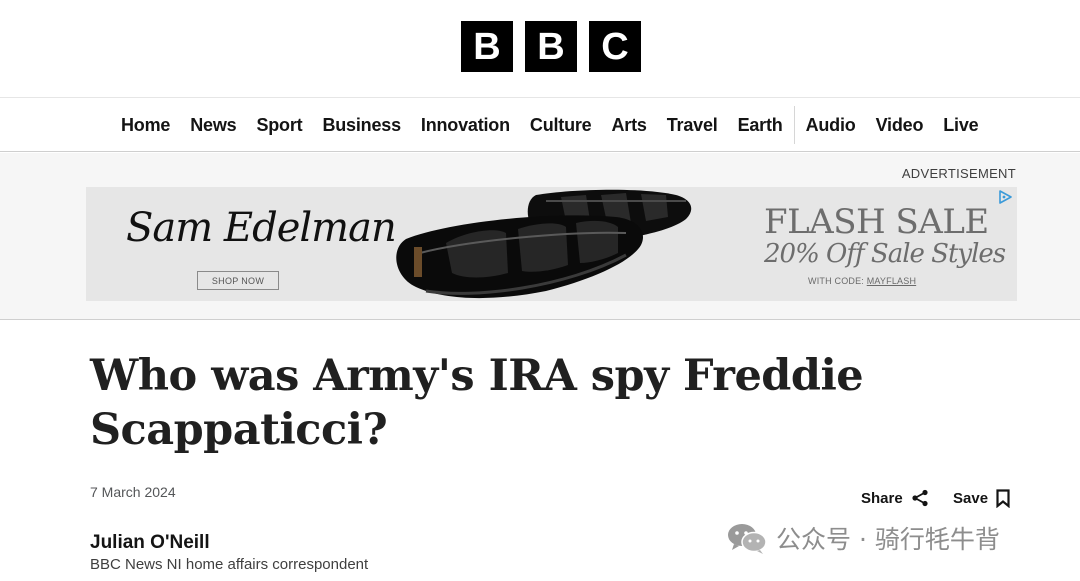  What do you see at coordinates (238, 280) in the screenshot?
I see `ad-shop-now-button: SHOP NOW` at bounding box center [238, 280].